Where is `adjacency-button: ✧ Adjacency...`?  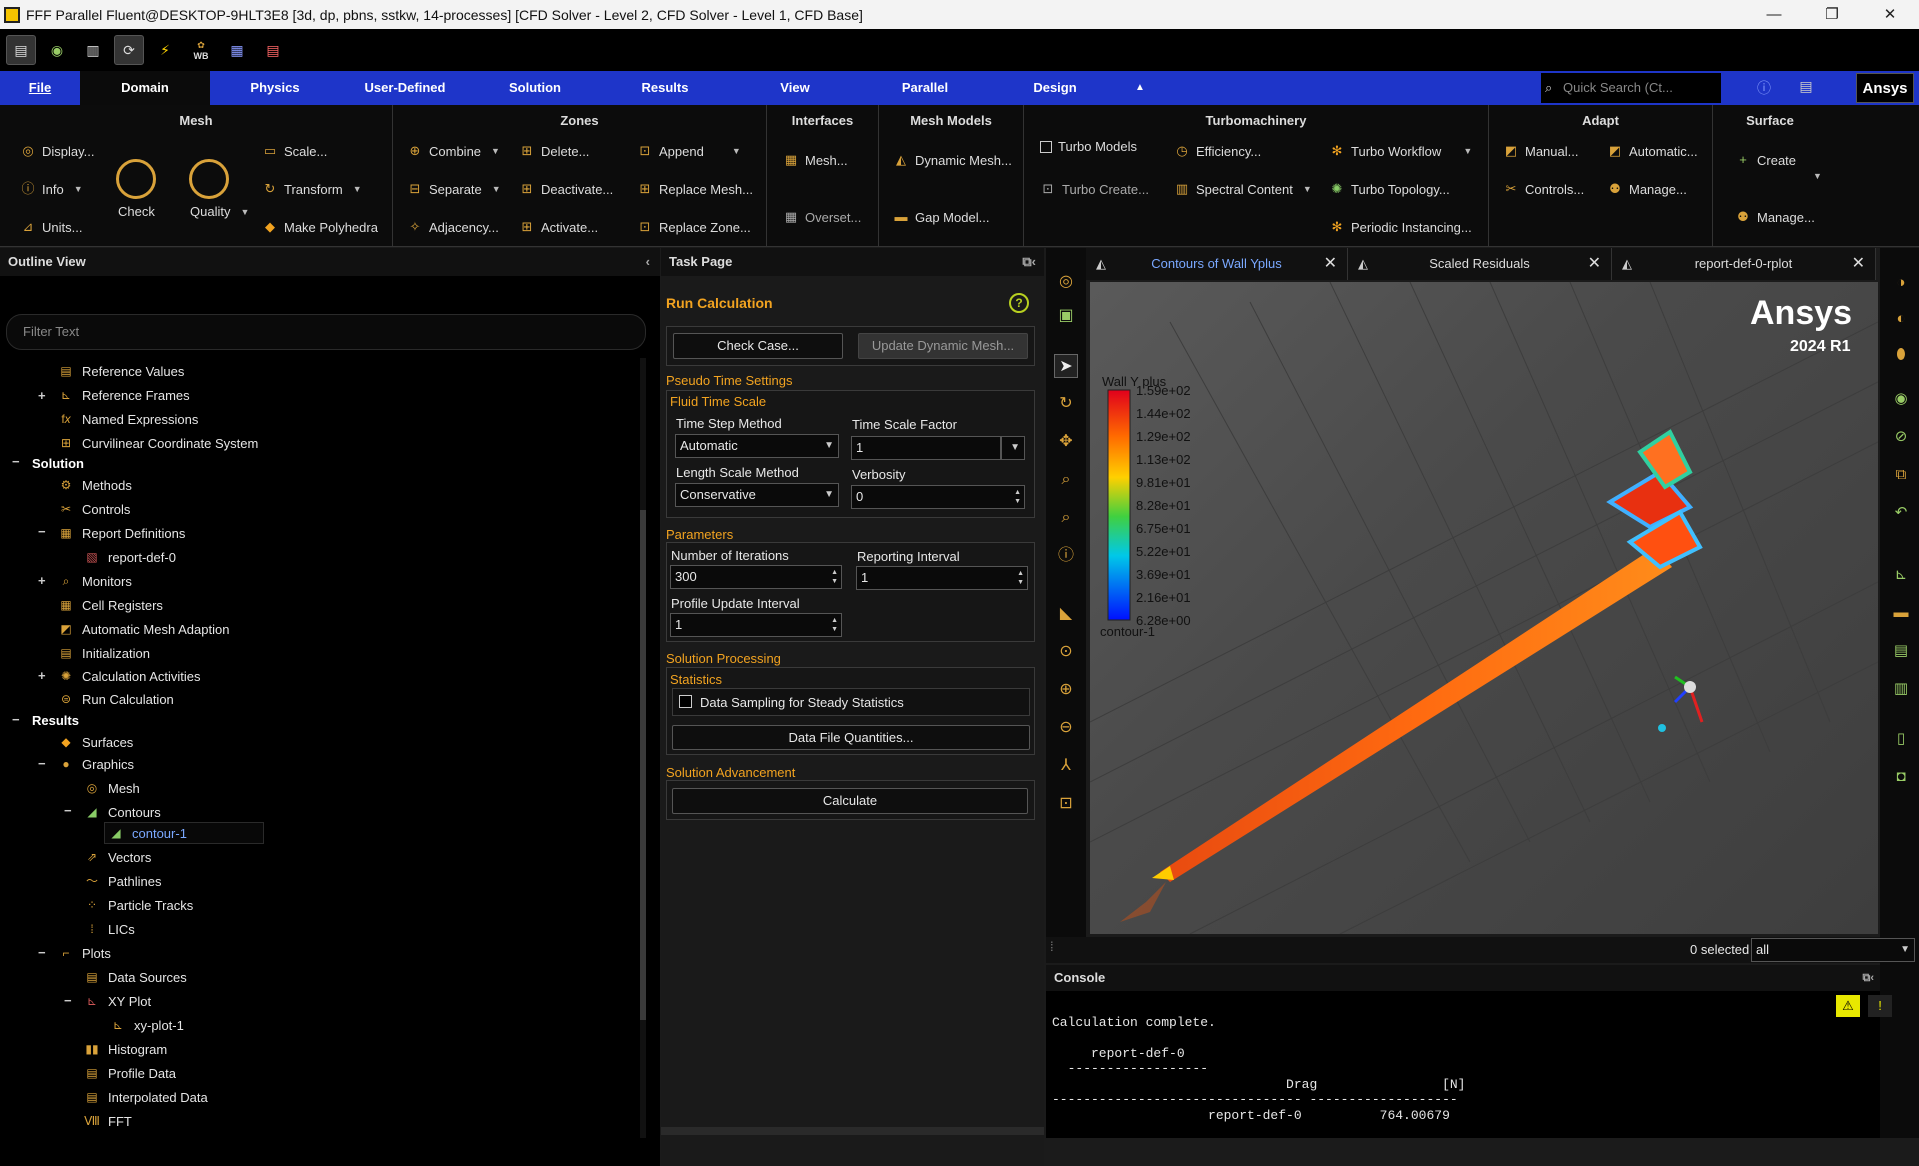 adjacency-button: ✧ Adjacency... is located at coordinates (453, 227).